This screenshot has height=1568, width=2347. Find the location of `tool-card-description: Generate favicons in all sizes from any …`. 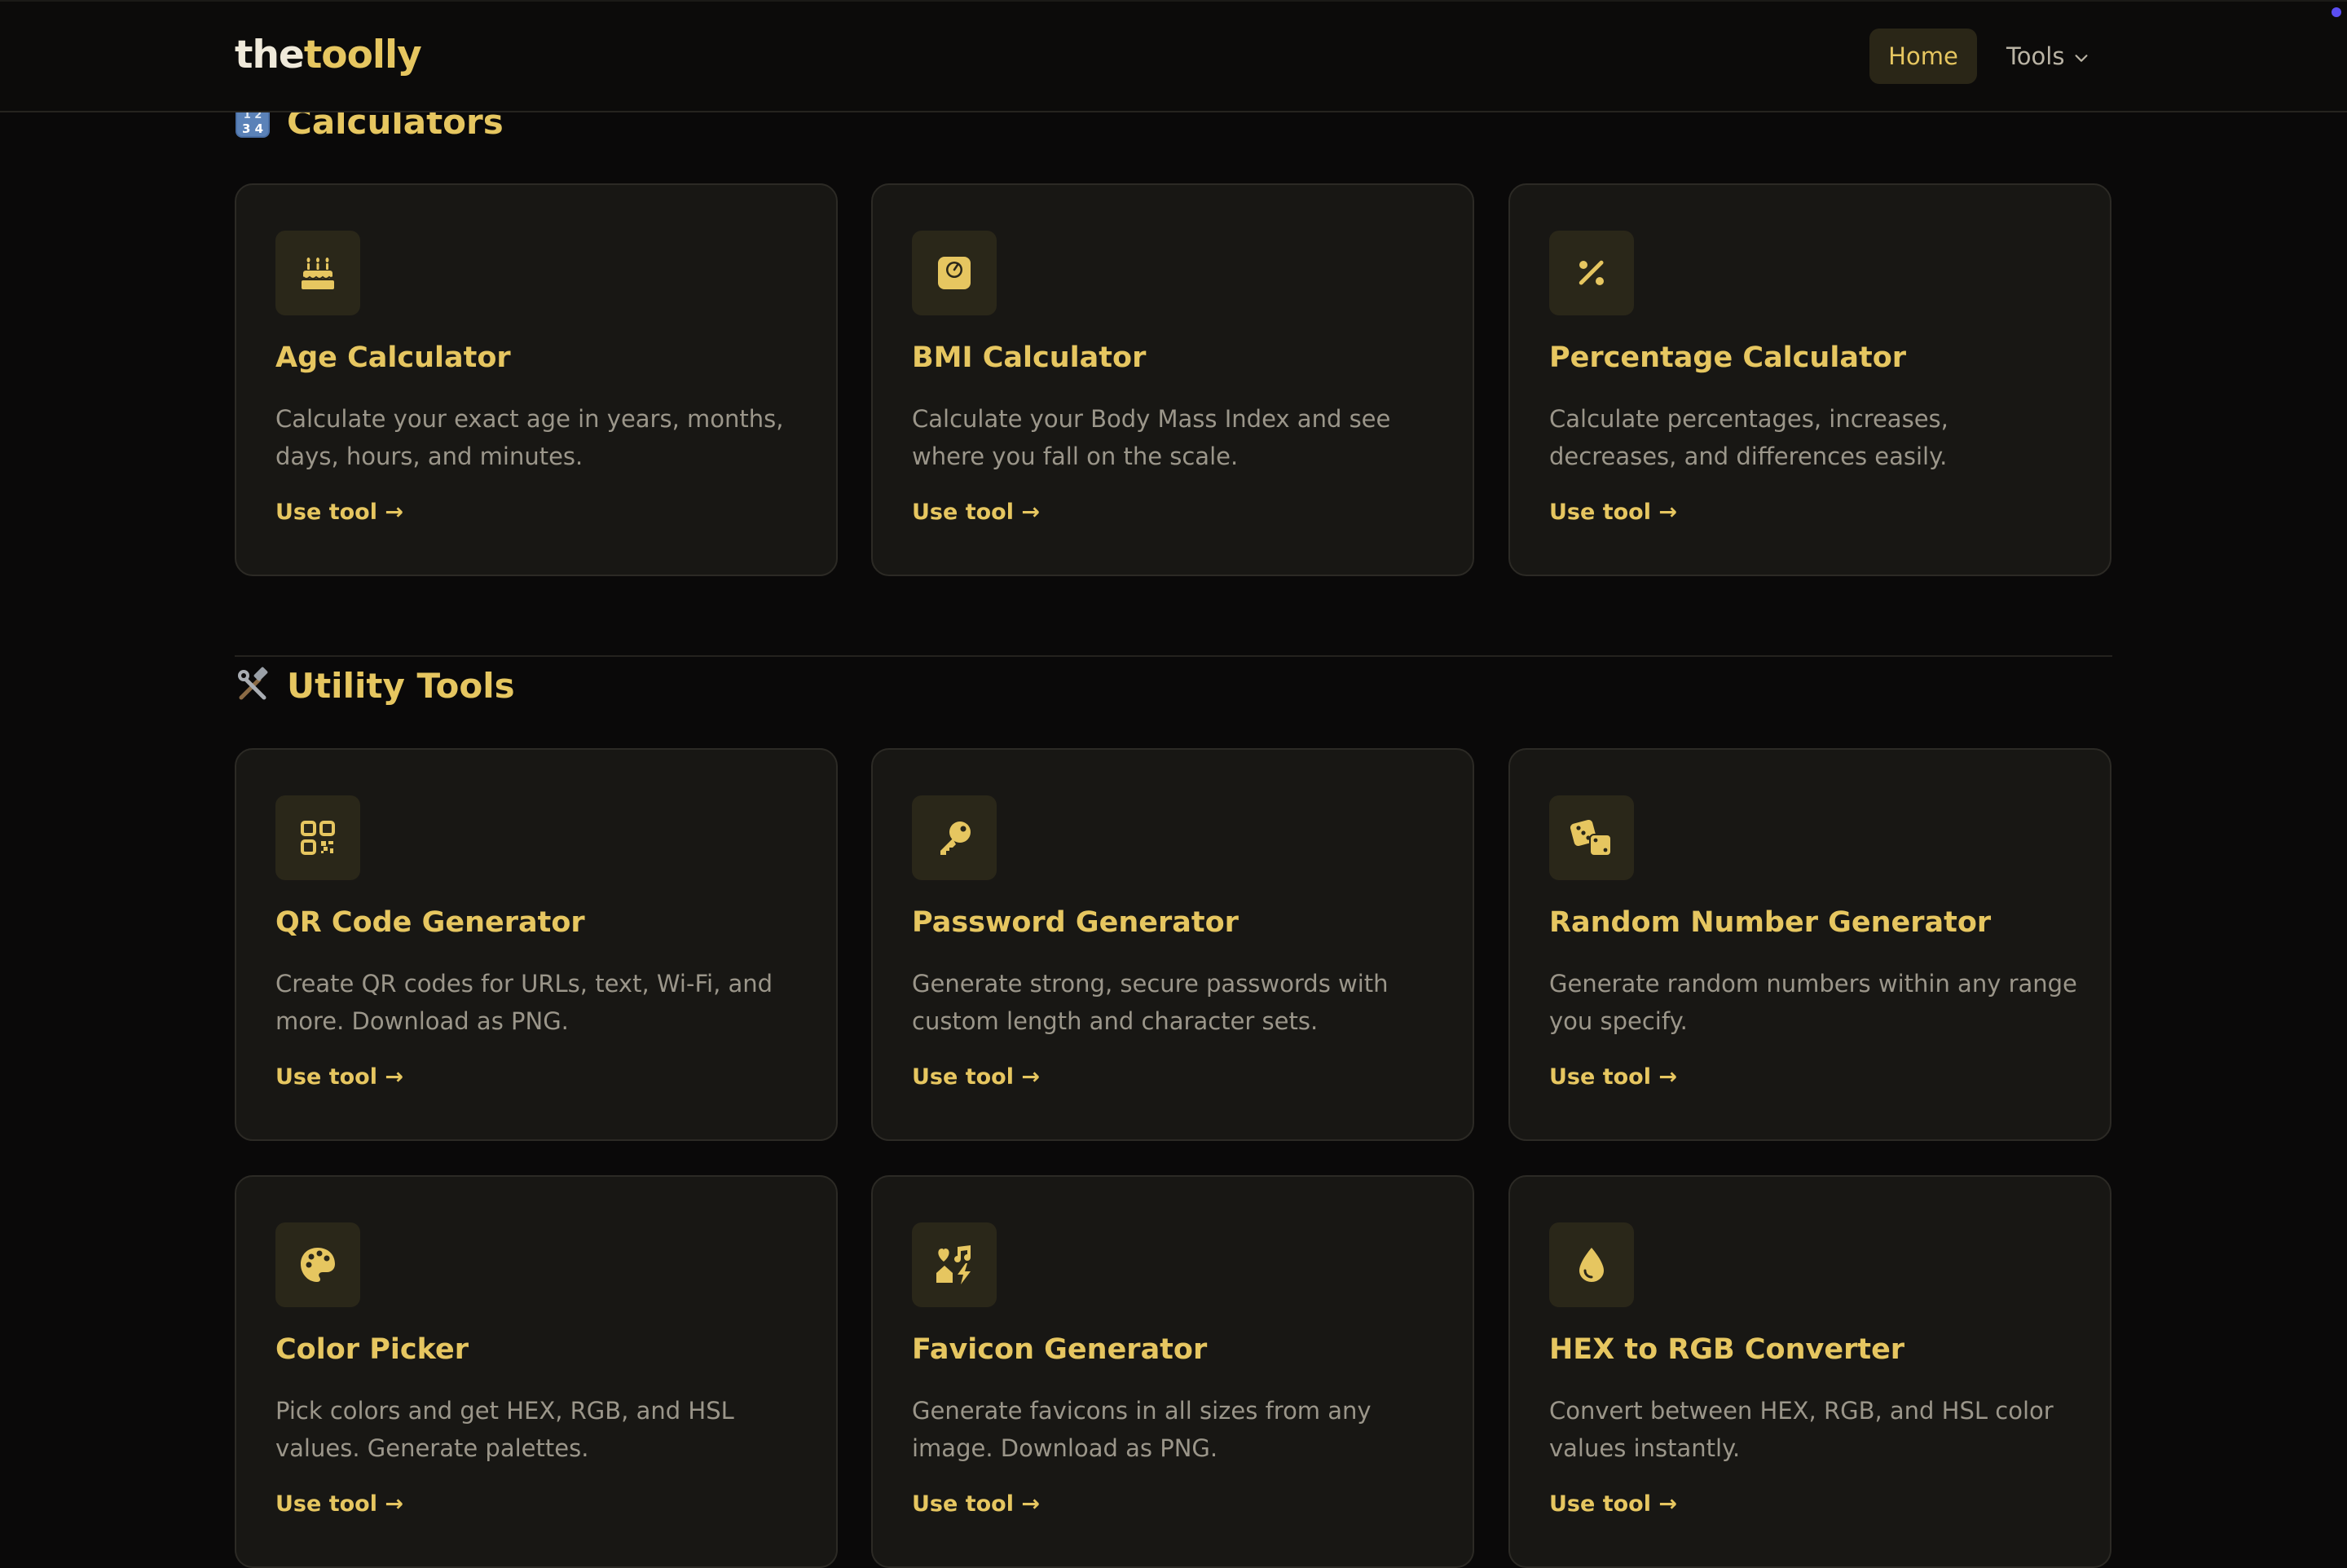

tool-card-description: Generate favicons in all sizes from any … is located at coordinates (1142, 1429).